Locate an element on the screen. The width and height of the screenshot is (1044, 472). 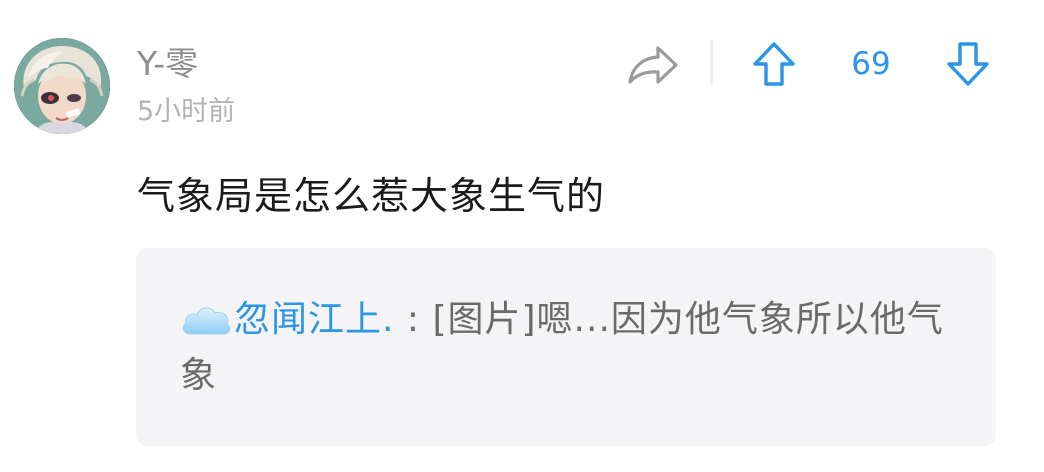
avatar-image is located at coordinates (62, 86).